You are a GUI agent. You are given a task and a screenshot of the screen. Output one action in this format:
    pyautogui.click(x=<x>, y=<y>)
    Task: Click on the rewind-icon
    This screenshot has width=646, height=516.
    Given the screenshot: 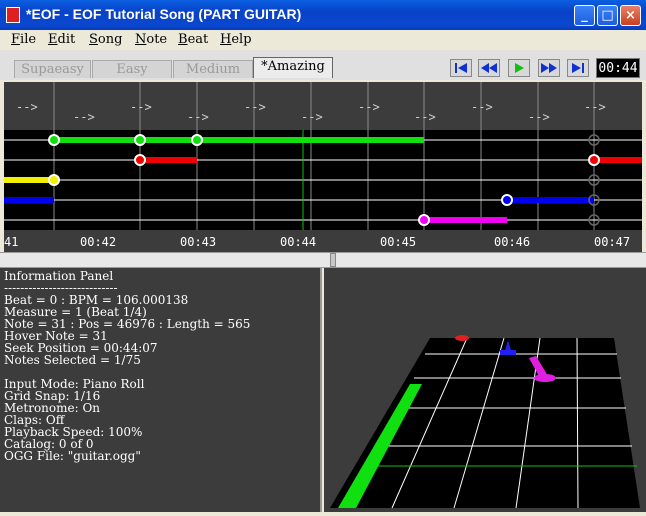 What is the action you would take?
    pyautogui.click(x=489, y=68)
    